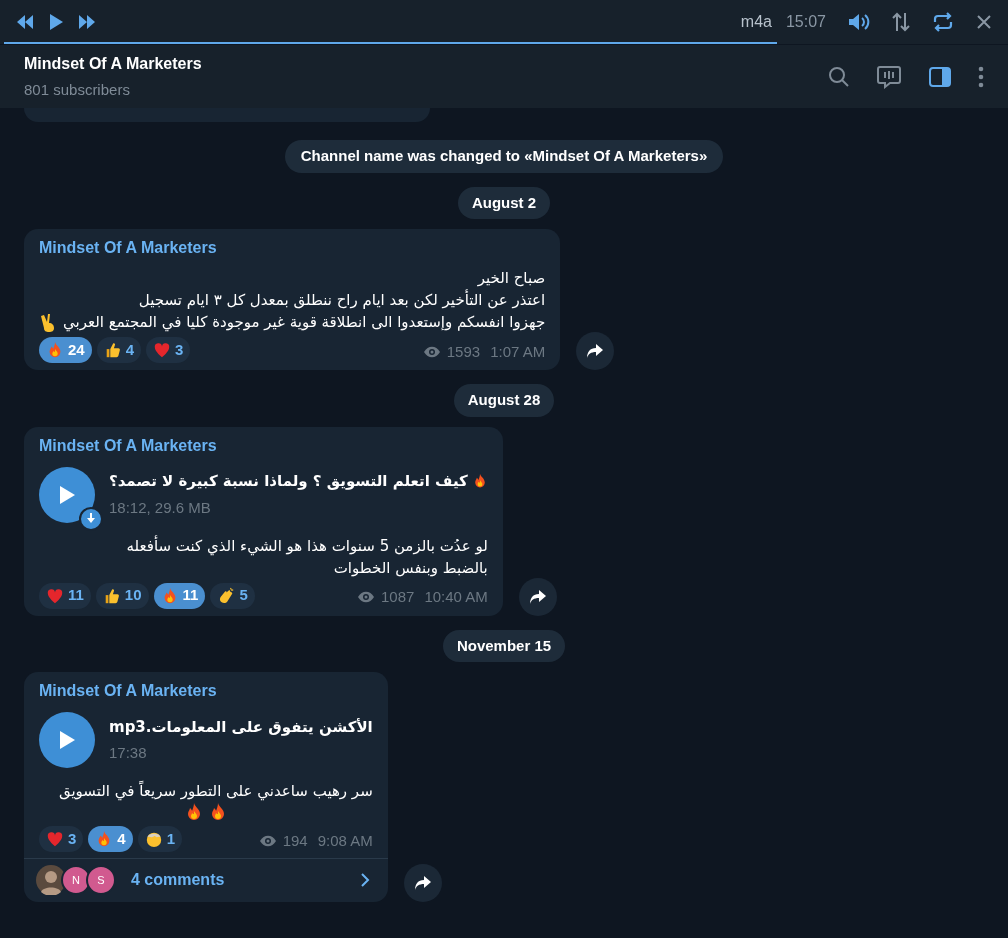 Image resolution: width=1008 pixels, height=938 pixels. What do you see at coordinates (65, 350) in the screenshot?
I see `reaction-chip: 24` at bounding box center [65, 350].